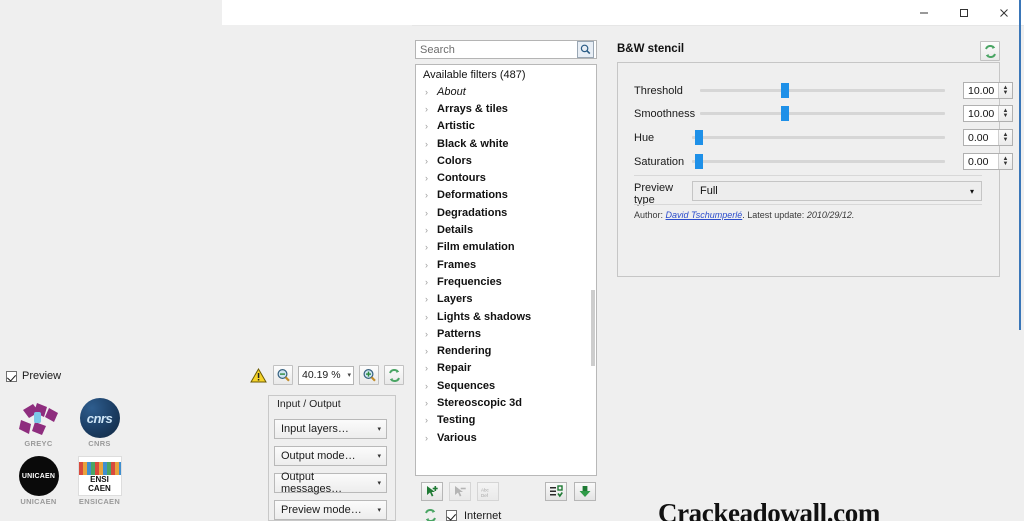 The height and width of the screenshot is (521, 1024). I want to click on filter-toolbar-left: Abc Def, so click(460, 491).